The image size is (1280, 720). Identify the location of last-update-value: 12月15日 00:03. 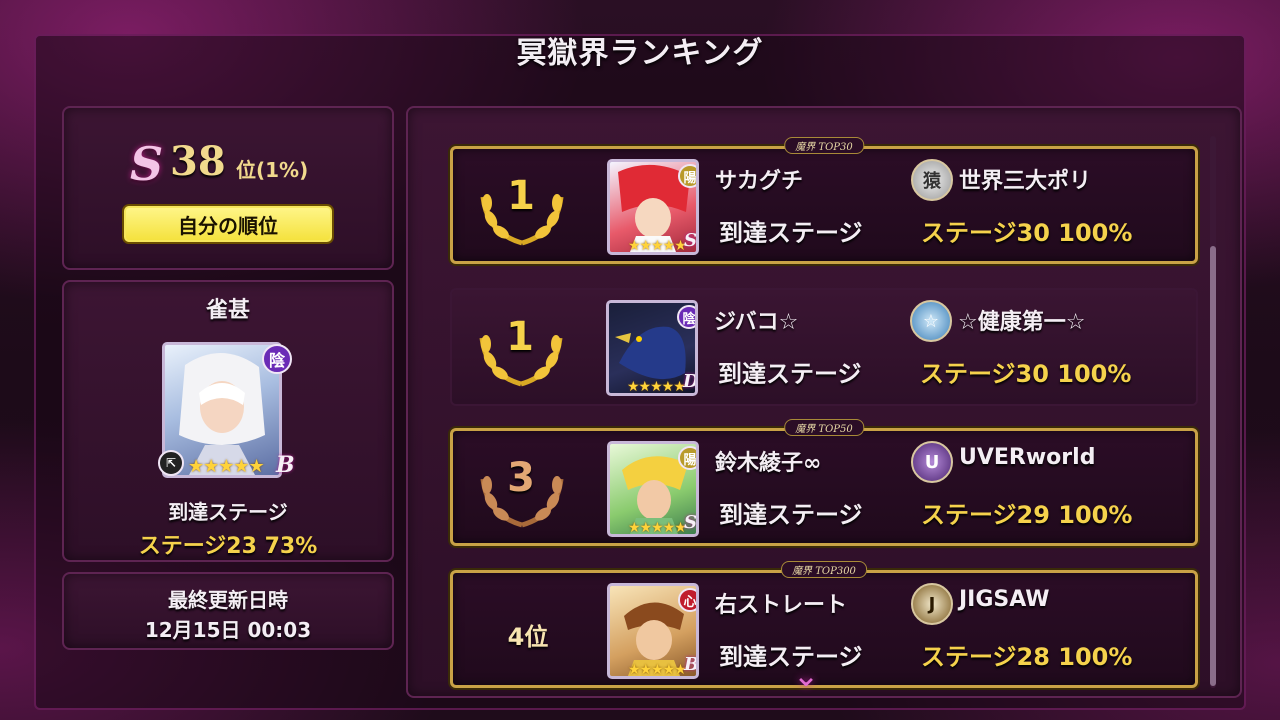
(228, 630).